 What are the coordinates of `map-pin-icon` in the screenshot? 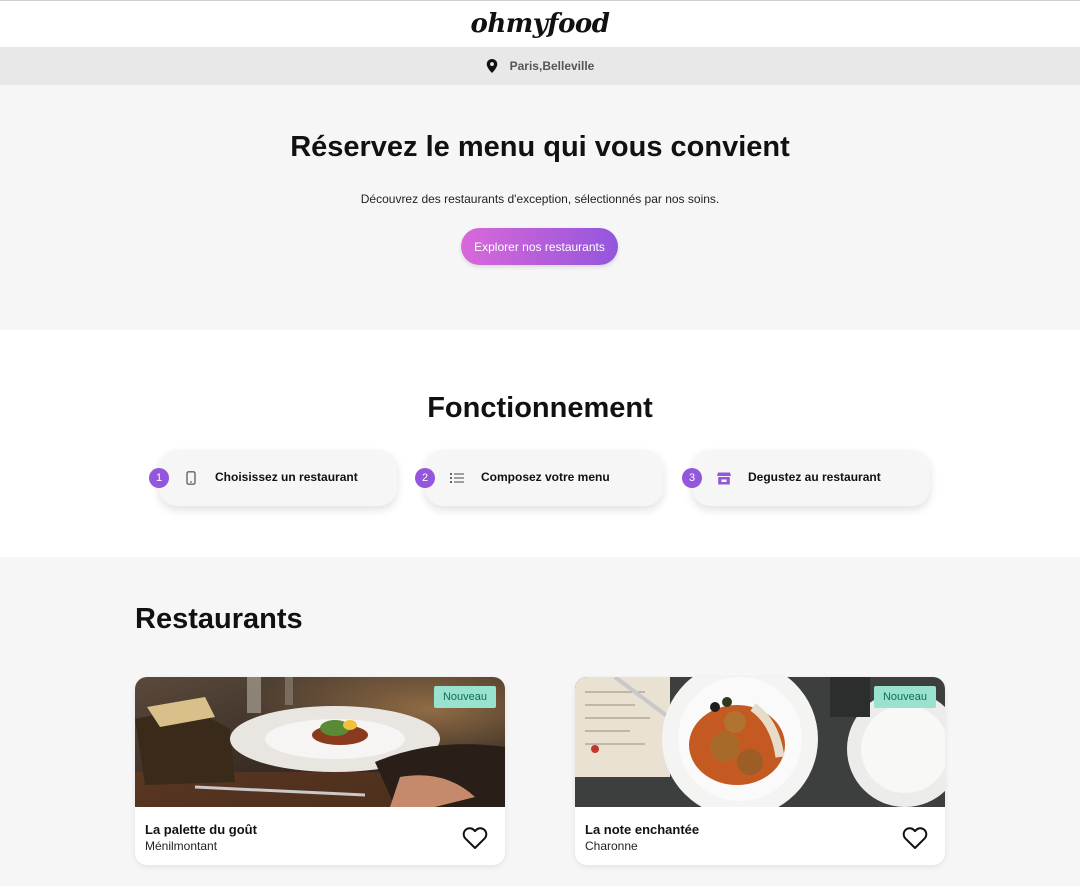 It's located at (491, 66).